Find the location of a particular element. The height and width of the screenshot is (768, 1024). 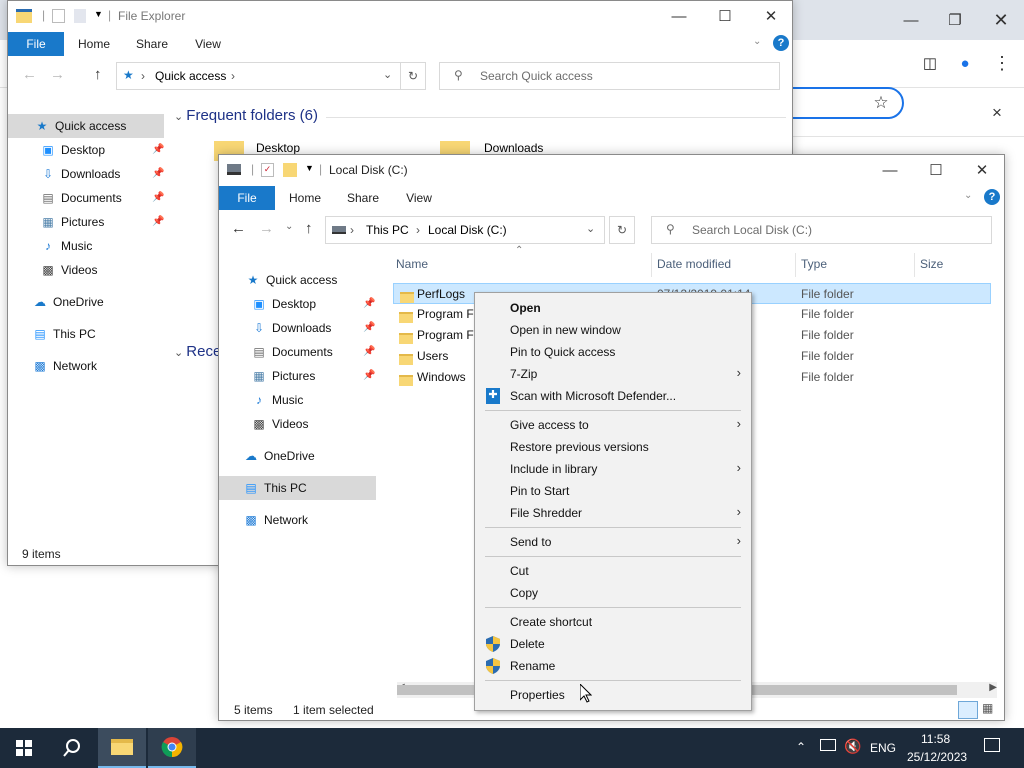

frequent-item-desktop: Desktop is located at coordinates (278, 148).